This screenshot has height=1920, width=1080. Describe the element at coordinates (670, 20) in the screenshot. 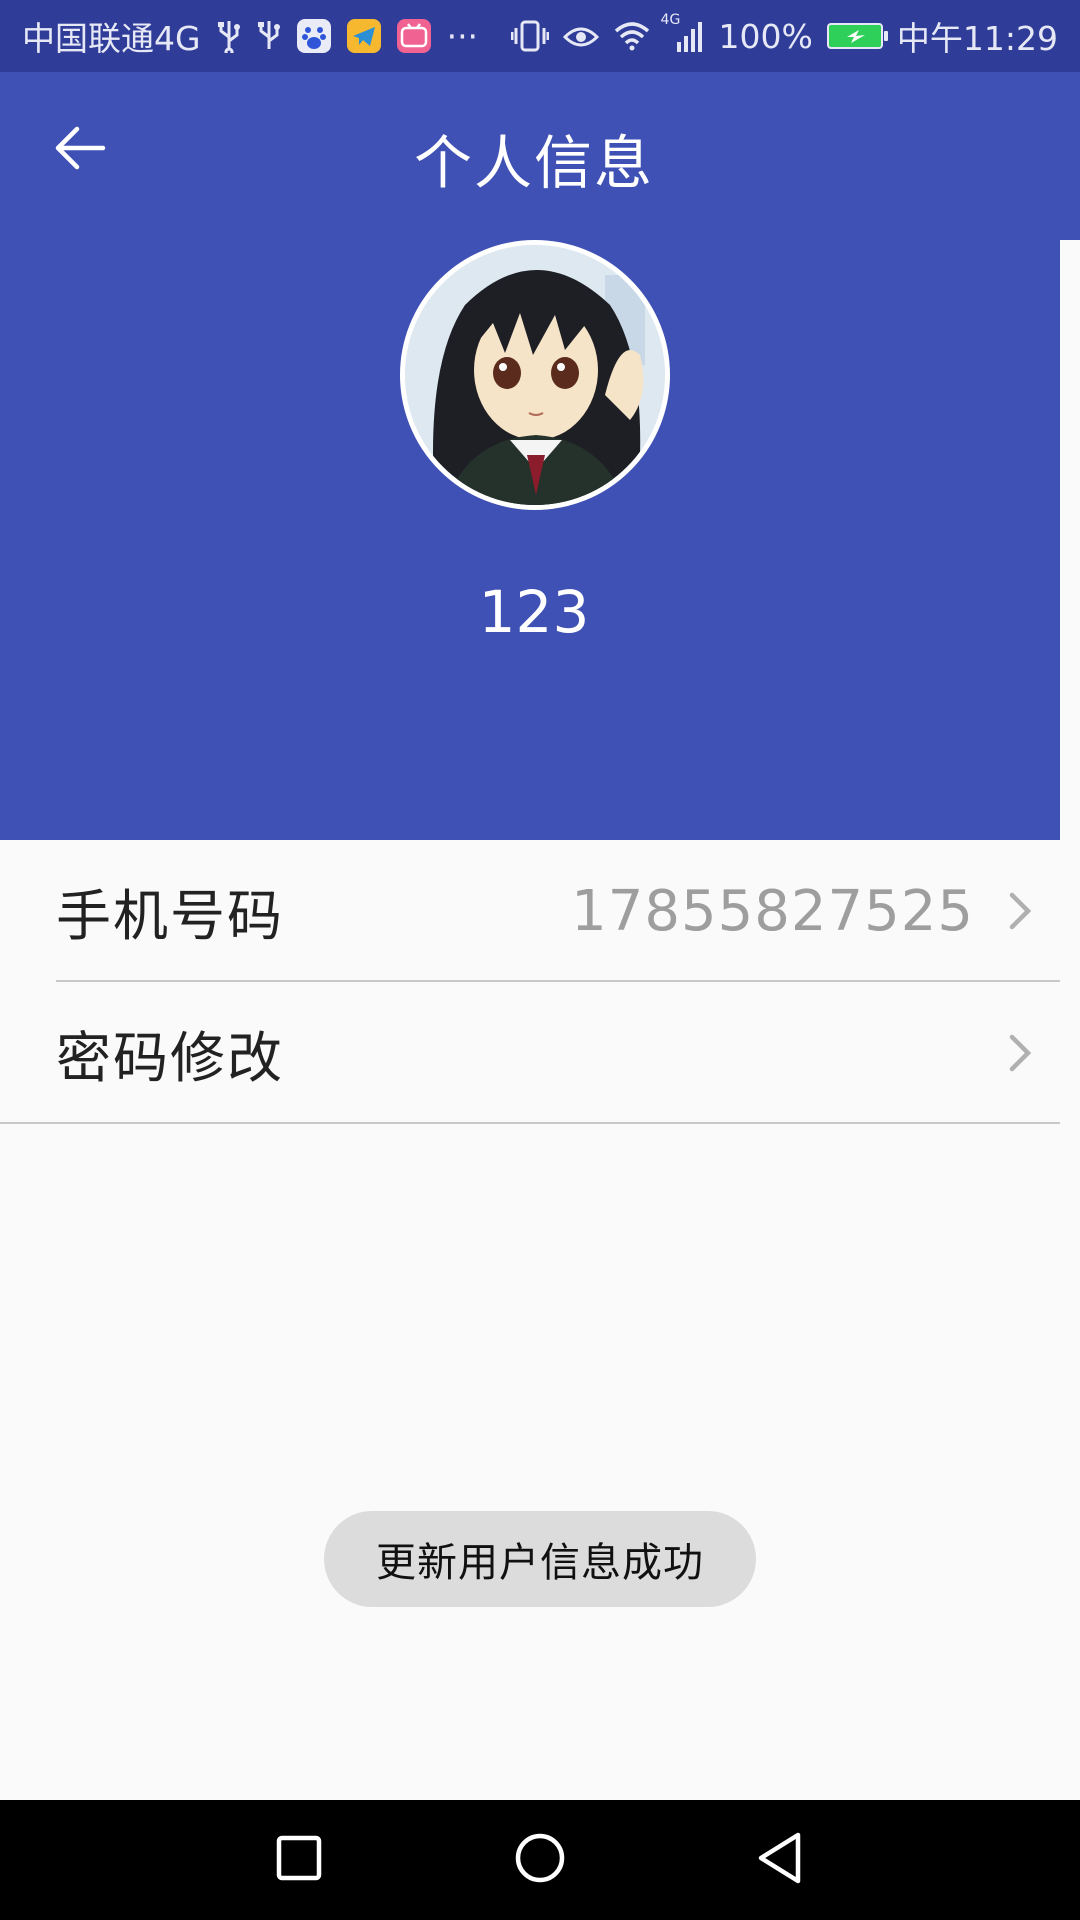

I see `network-badge: 4G` at that location.